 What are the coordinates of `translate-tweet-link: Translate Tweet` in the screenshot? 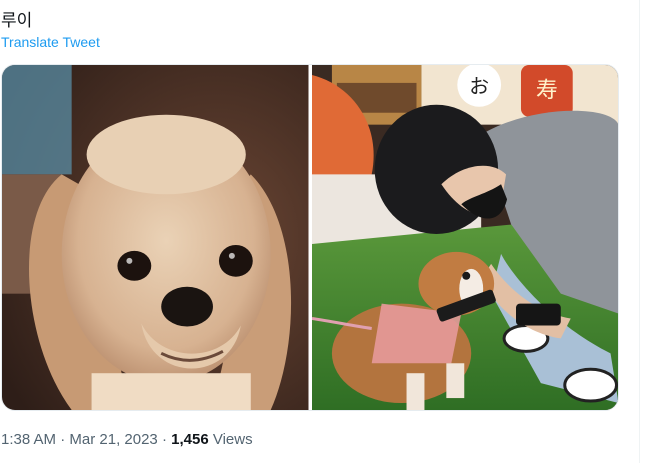 It's located at (50, 42).